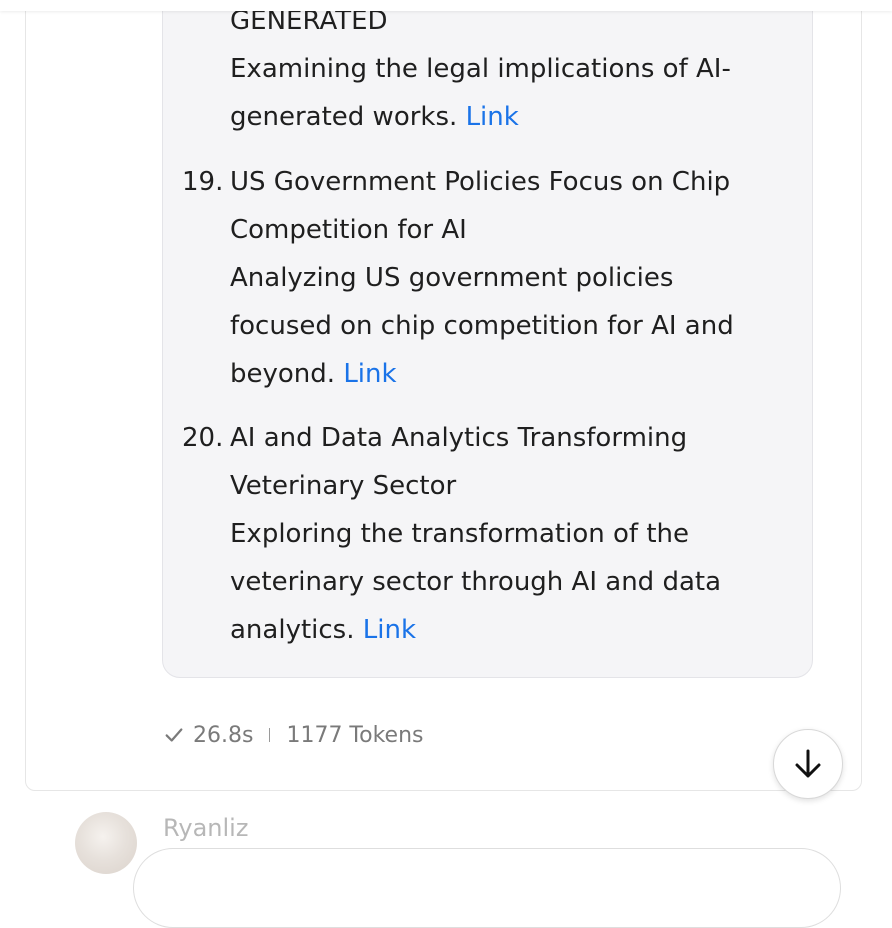 The width and height of the screenshot is (892, 928). Describe the element at coordinates (459, 534) in the screenshot. I see `item-description: Exploring the transformation of the` at that location.